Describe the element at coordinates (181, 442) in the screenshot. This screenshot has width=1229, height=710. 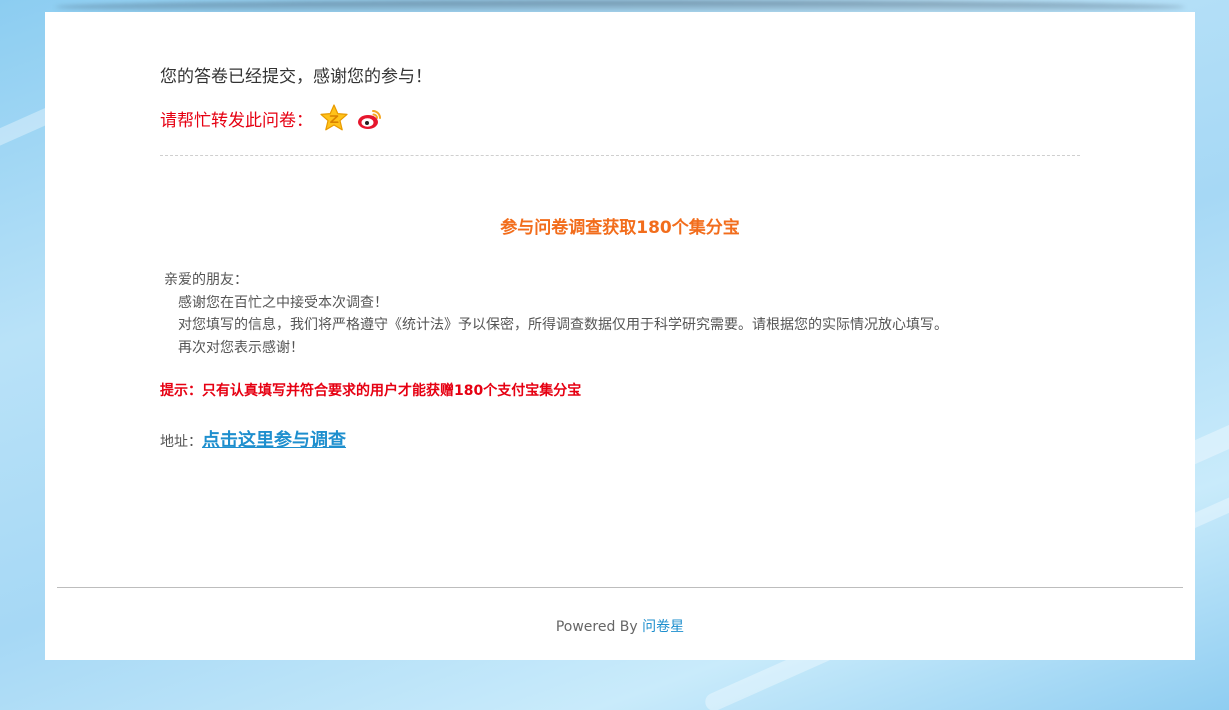
I see `address-label: 地址：` at that location.